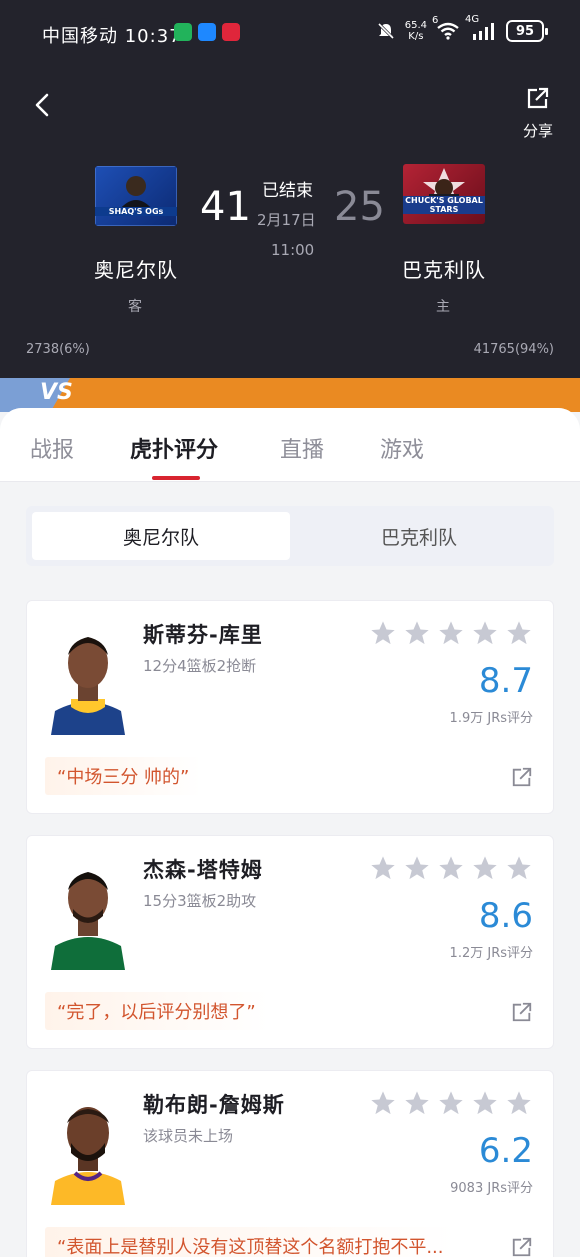 The height and width of the screenshot is (1257, 580). Describe the element at coordinates (481, 27) in the screenshot. I see `signal-icon: 4G` at that location.